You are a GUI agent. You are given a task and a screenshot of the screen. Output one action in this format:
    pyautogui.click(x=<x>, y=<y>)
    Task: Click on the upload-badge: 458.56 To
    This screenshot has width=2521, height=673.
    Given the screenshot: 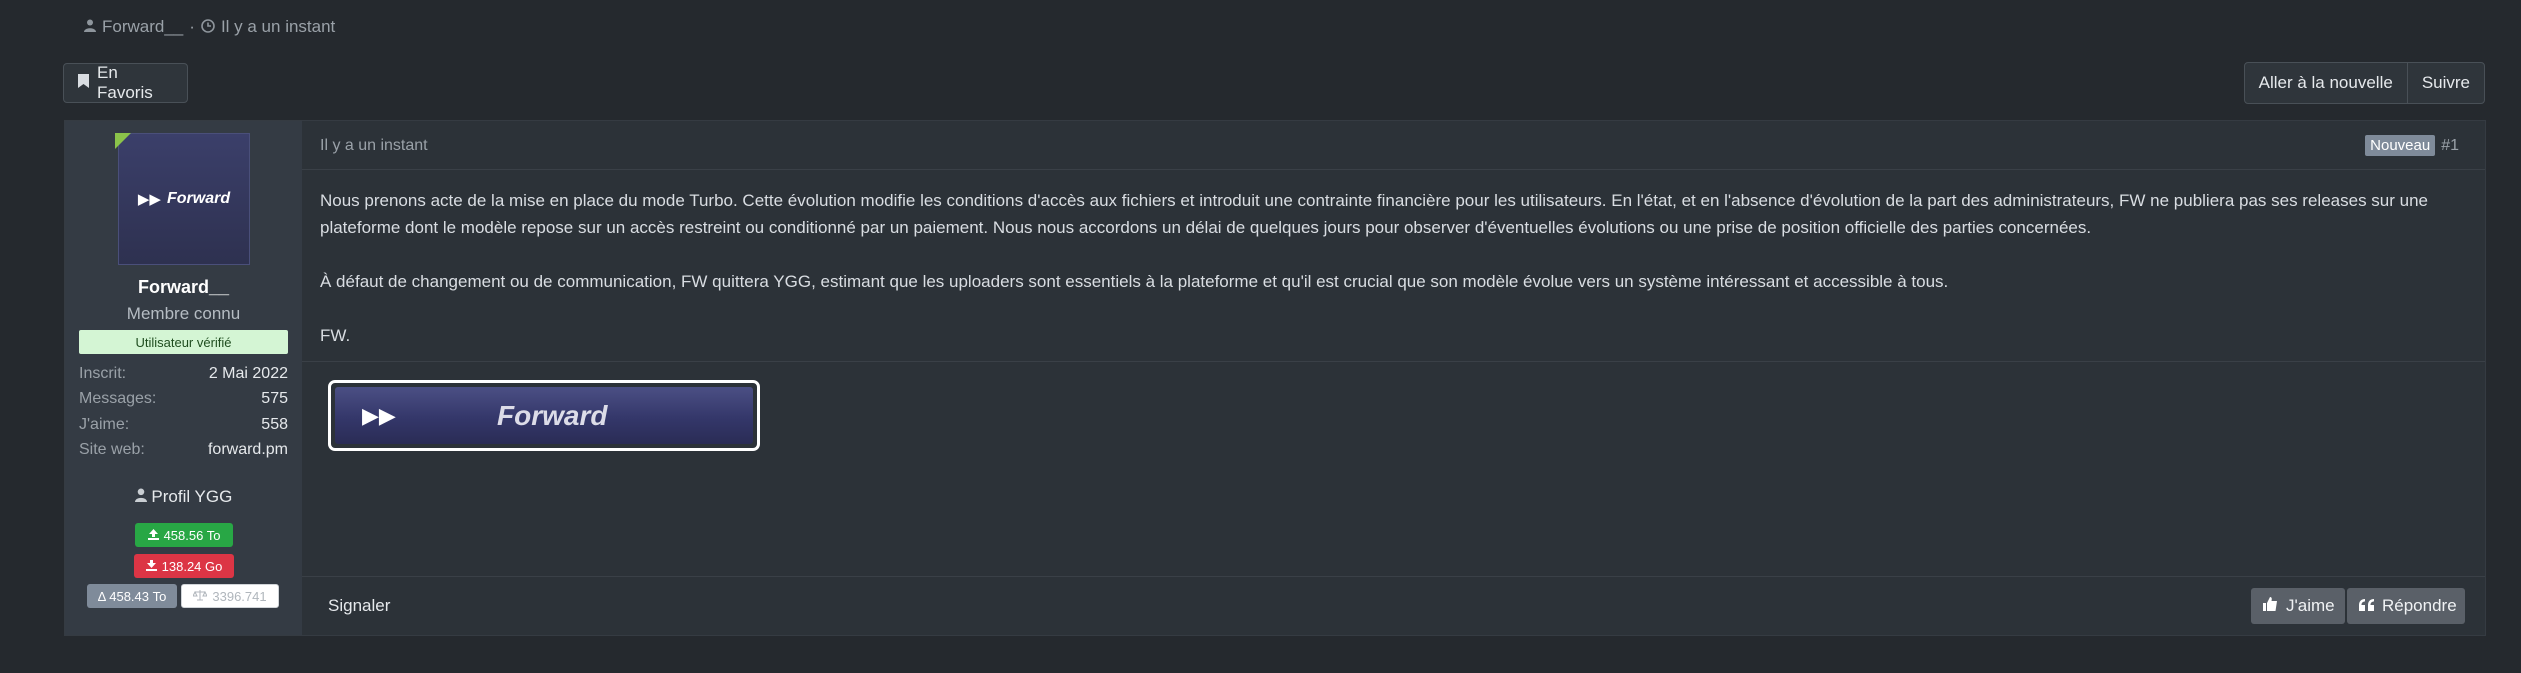 What is the action you would take?
    pyautogui.click(x=184, y=535)
    